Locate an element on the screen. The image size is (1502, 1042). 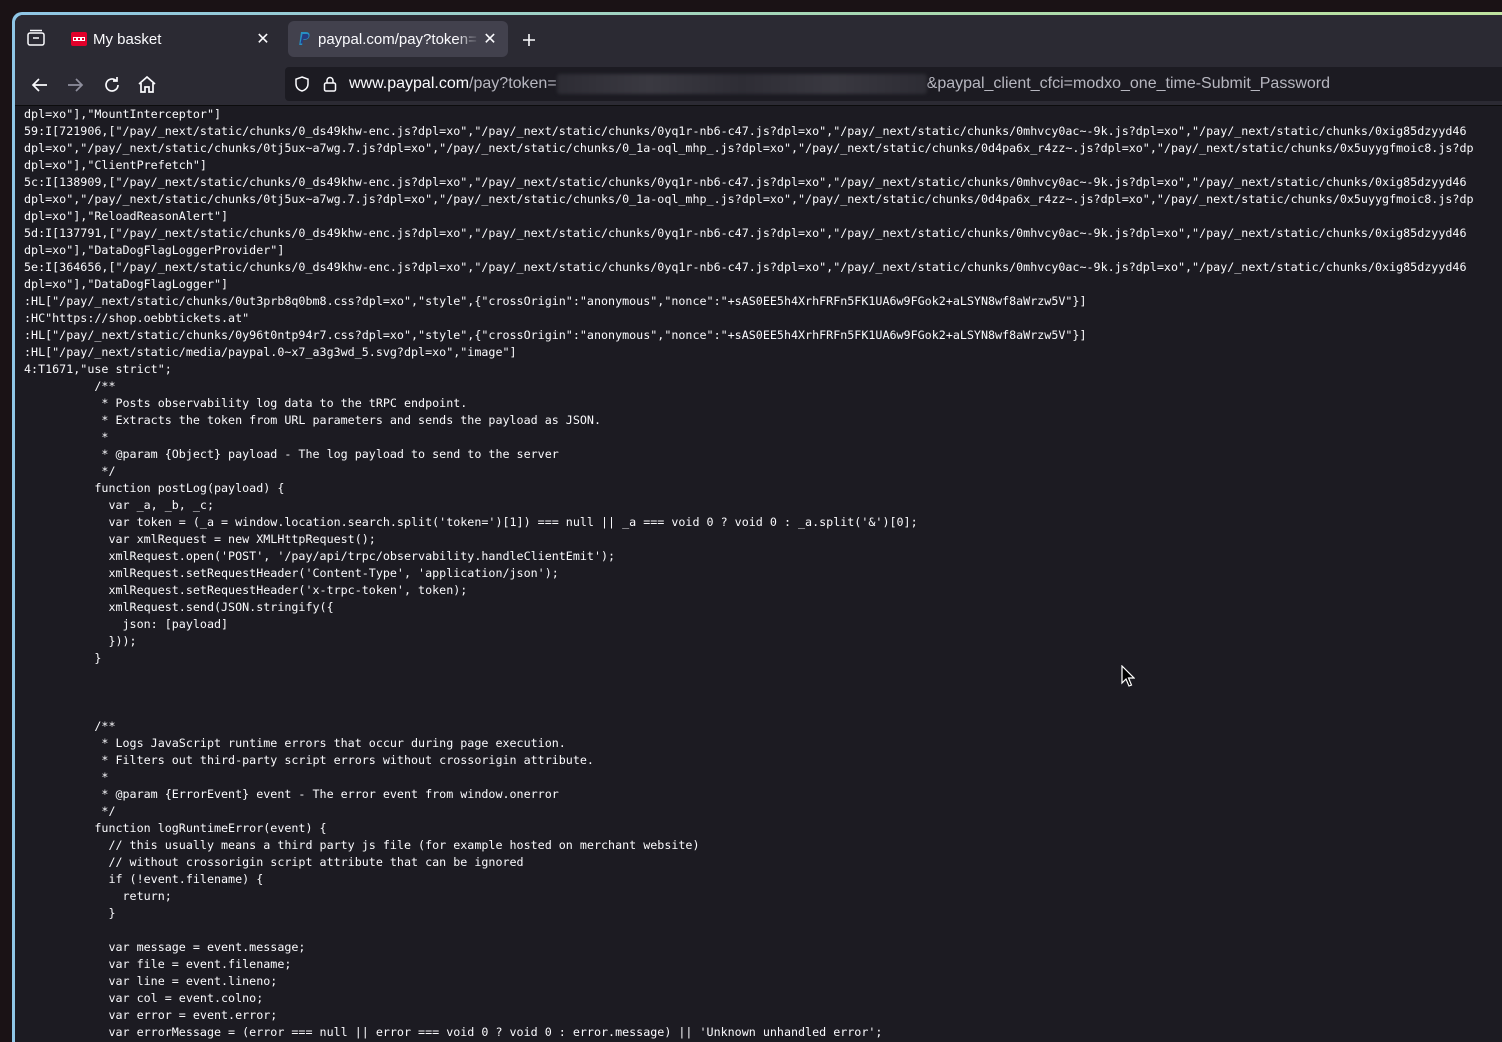
url-path: /pay?token= is located at coordinates (513, 83).